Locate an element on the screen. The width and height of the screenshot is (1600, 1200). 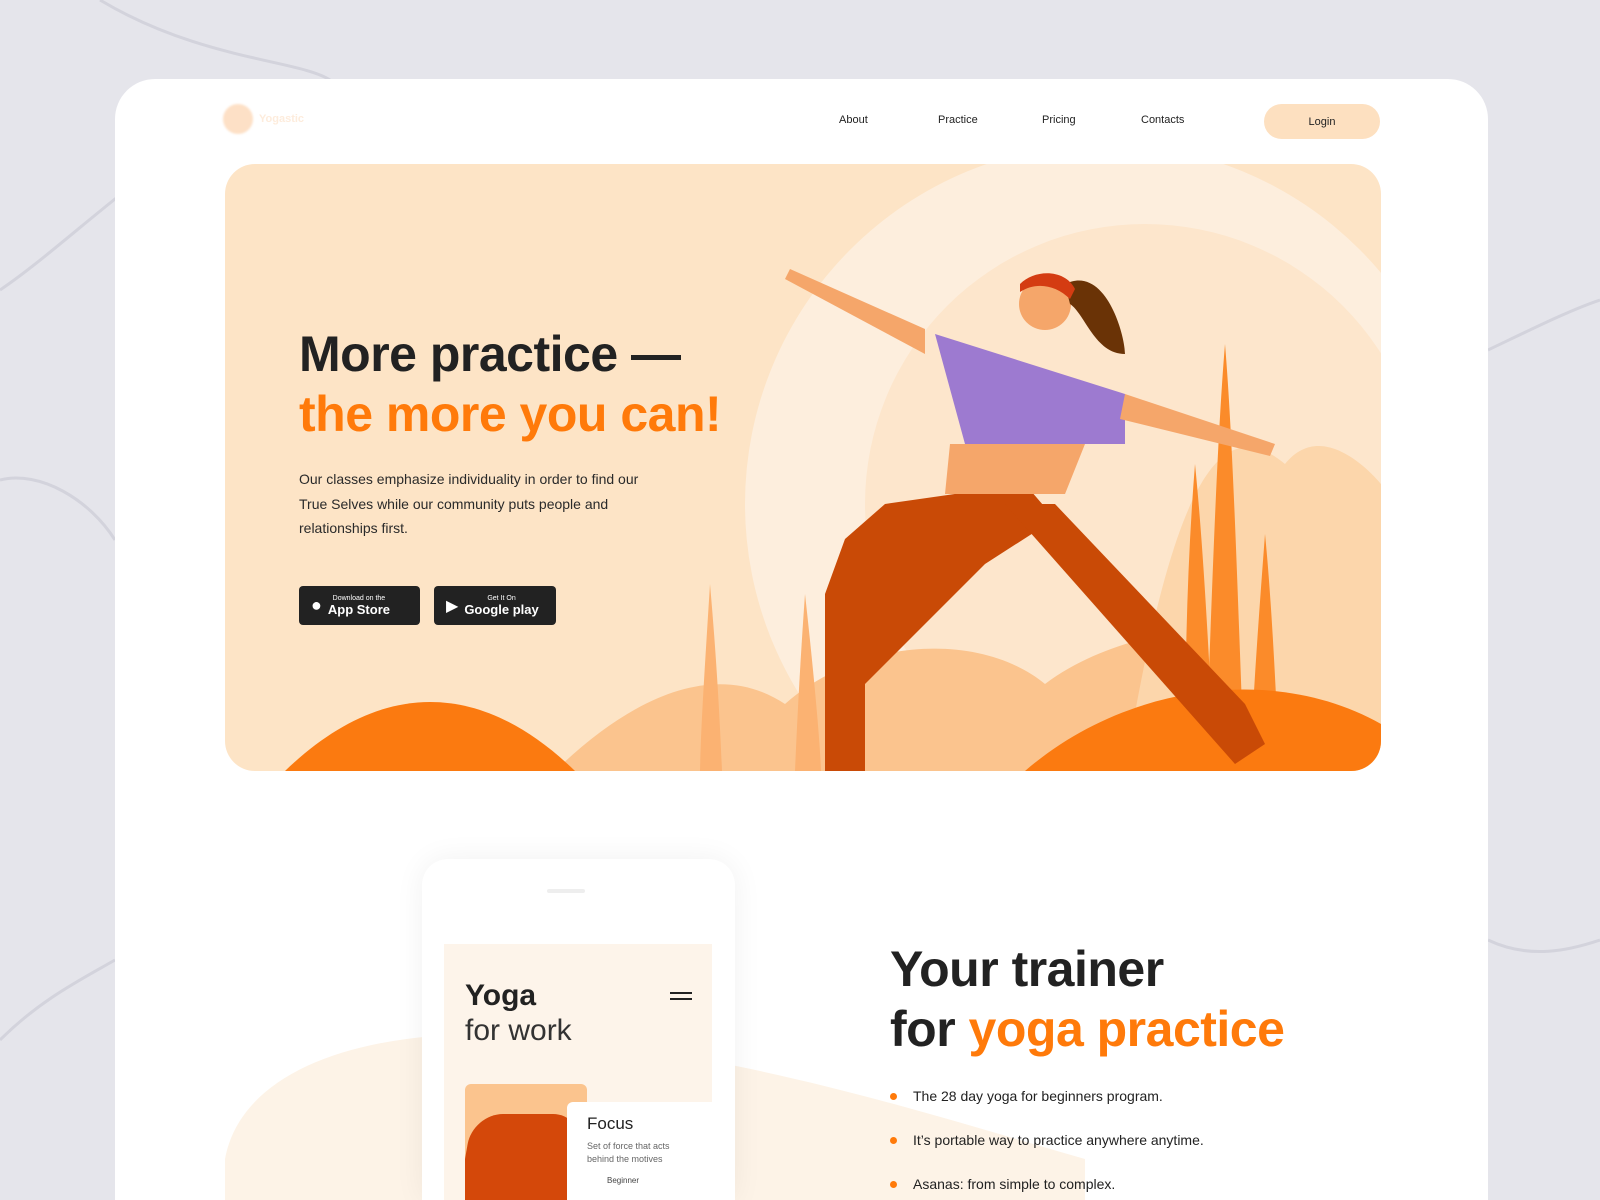
nav-practice: Practice is located at coordinates (958, 120).